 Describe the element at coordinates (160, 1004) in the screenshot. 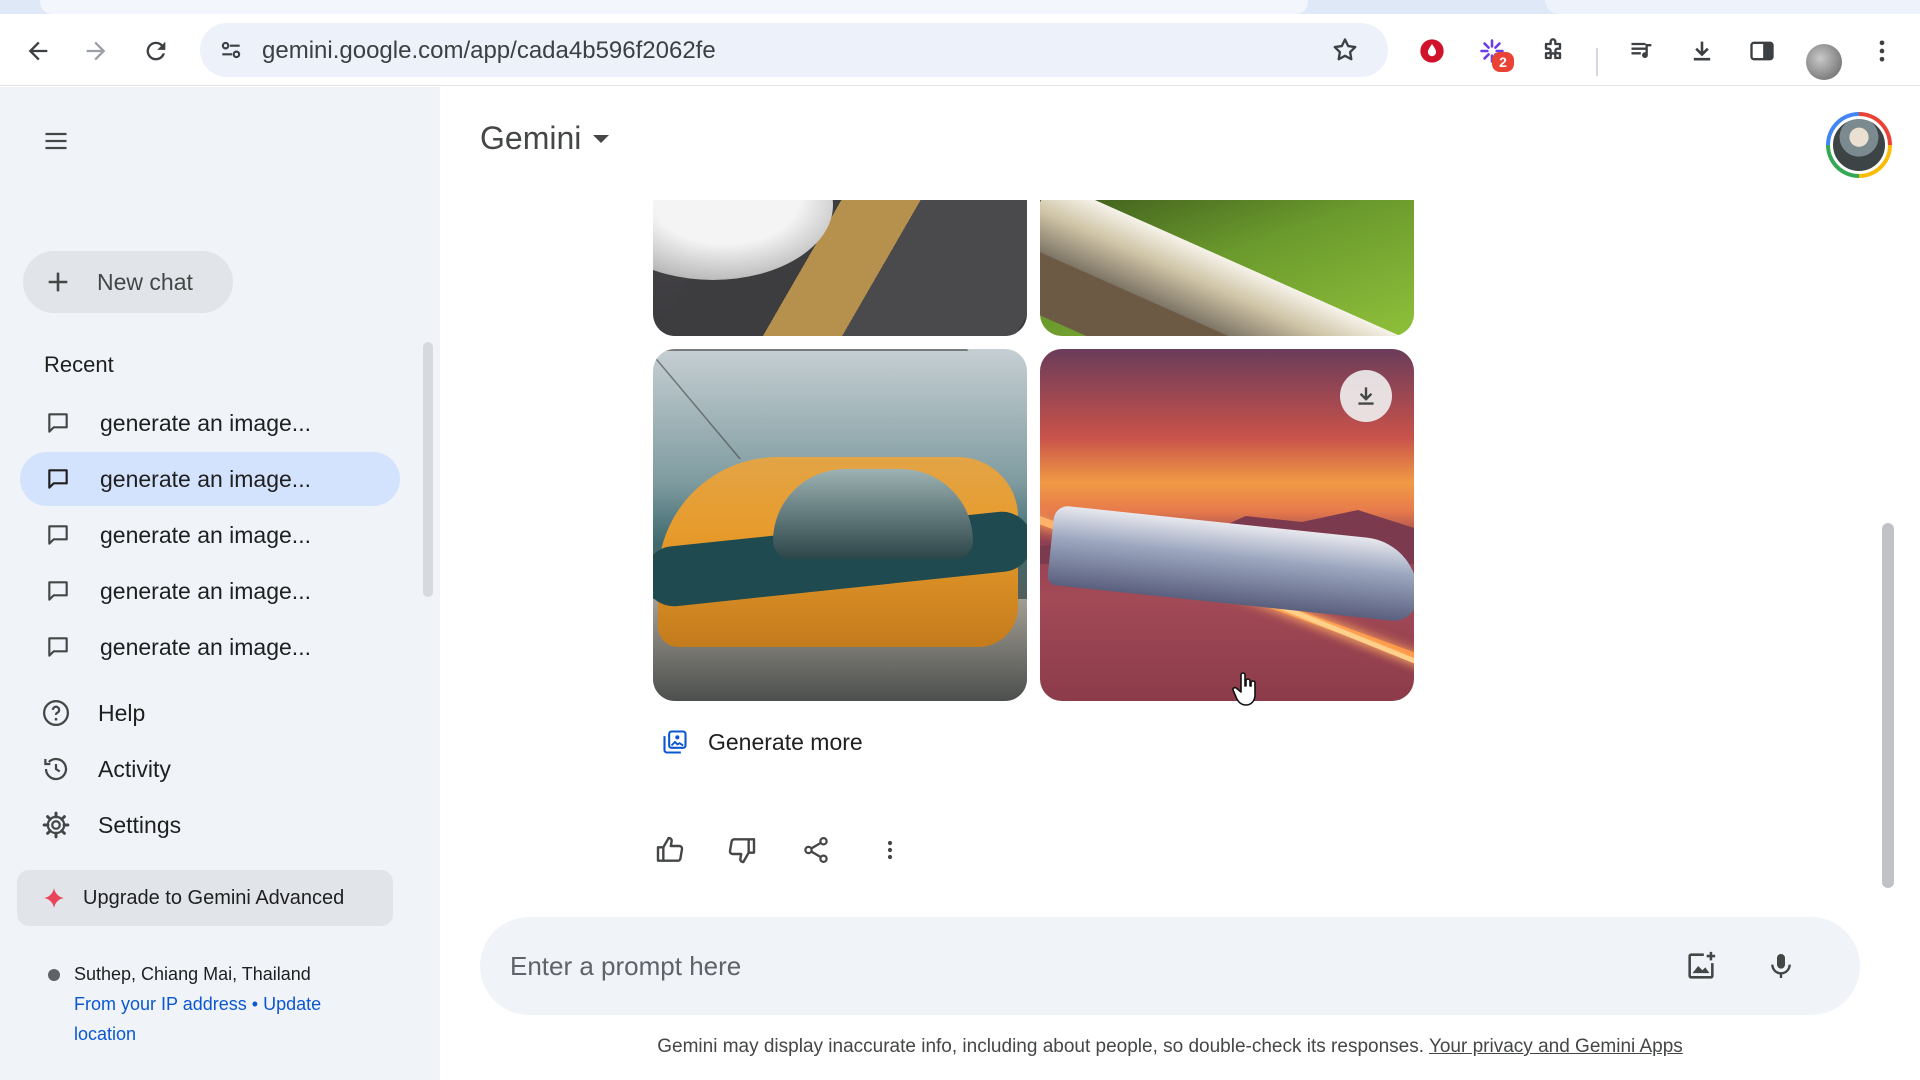

I see `from-ip-link: From your IP address` at that location.